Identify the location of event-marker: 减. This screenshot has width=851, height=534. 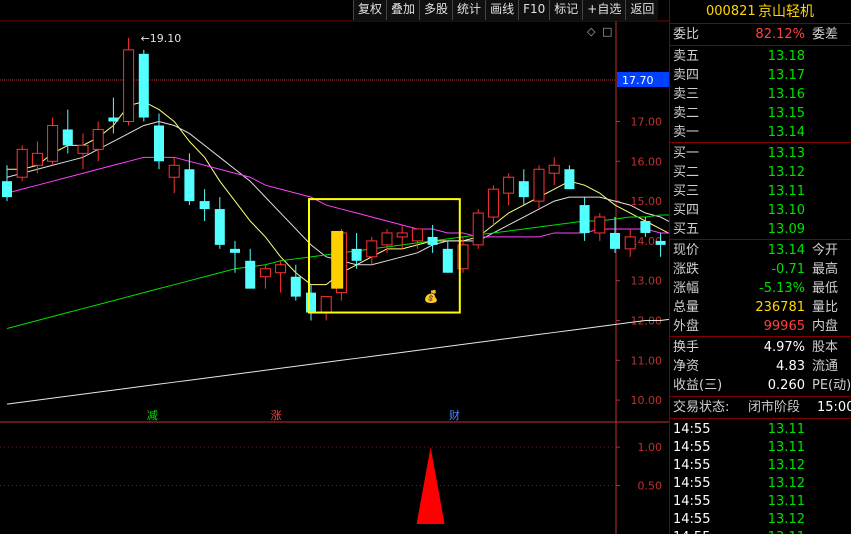
(152, 415).